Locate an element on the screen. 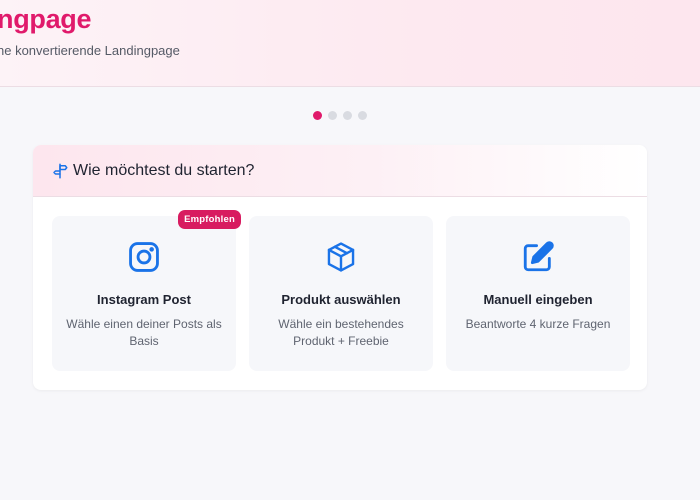 This screenshot has width=700, height=500. option-description: Wähle einen deiner Posts als Basis is located at coordinates (144, 332).